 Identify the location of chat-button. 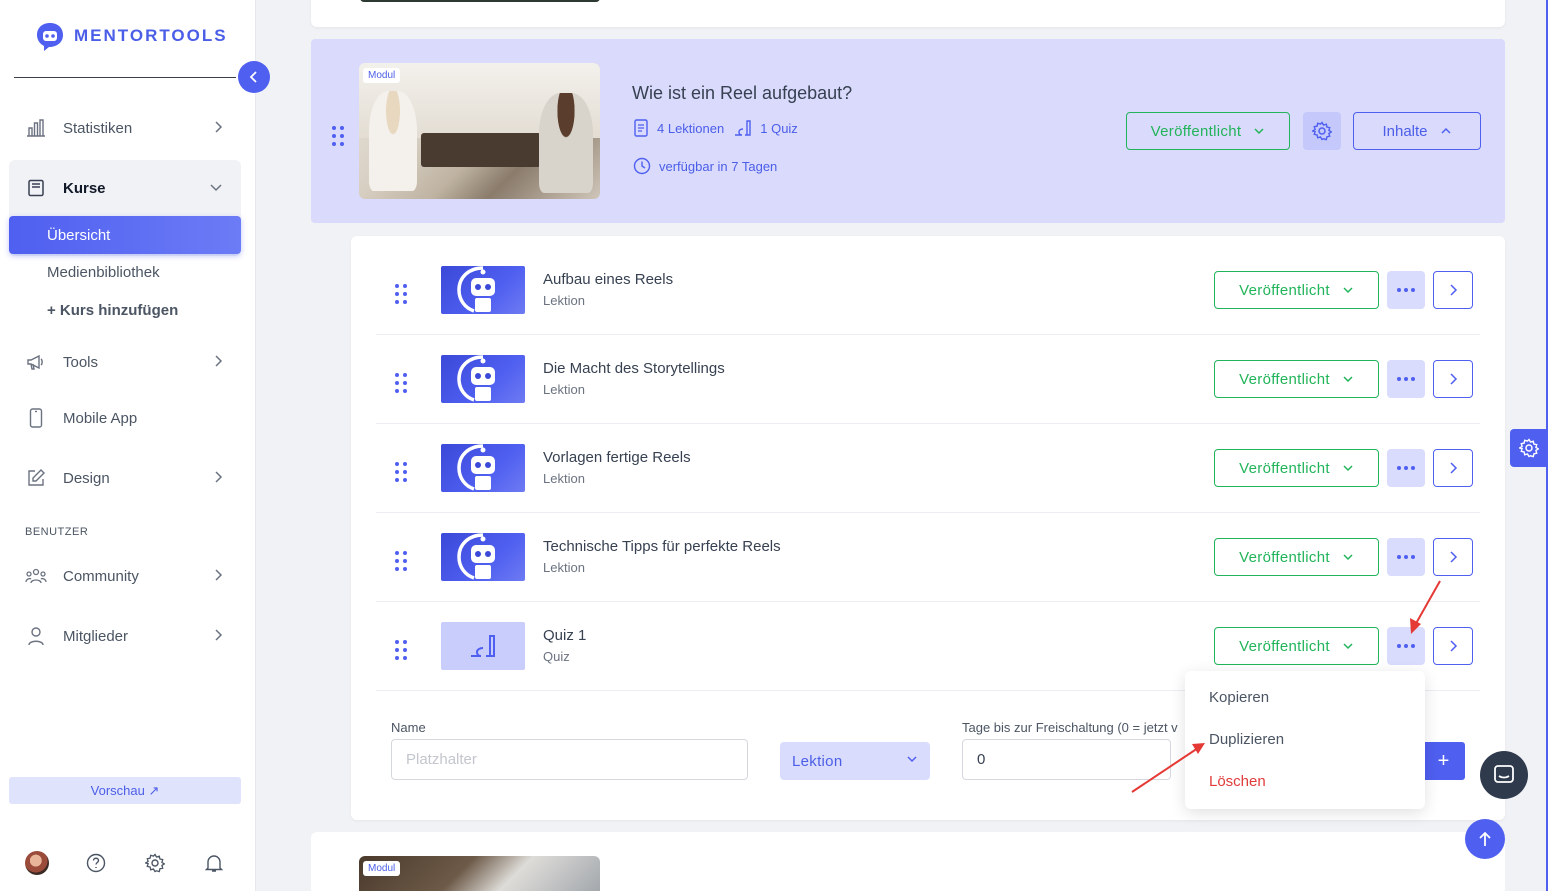
(1504, 775).